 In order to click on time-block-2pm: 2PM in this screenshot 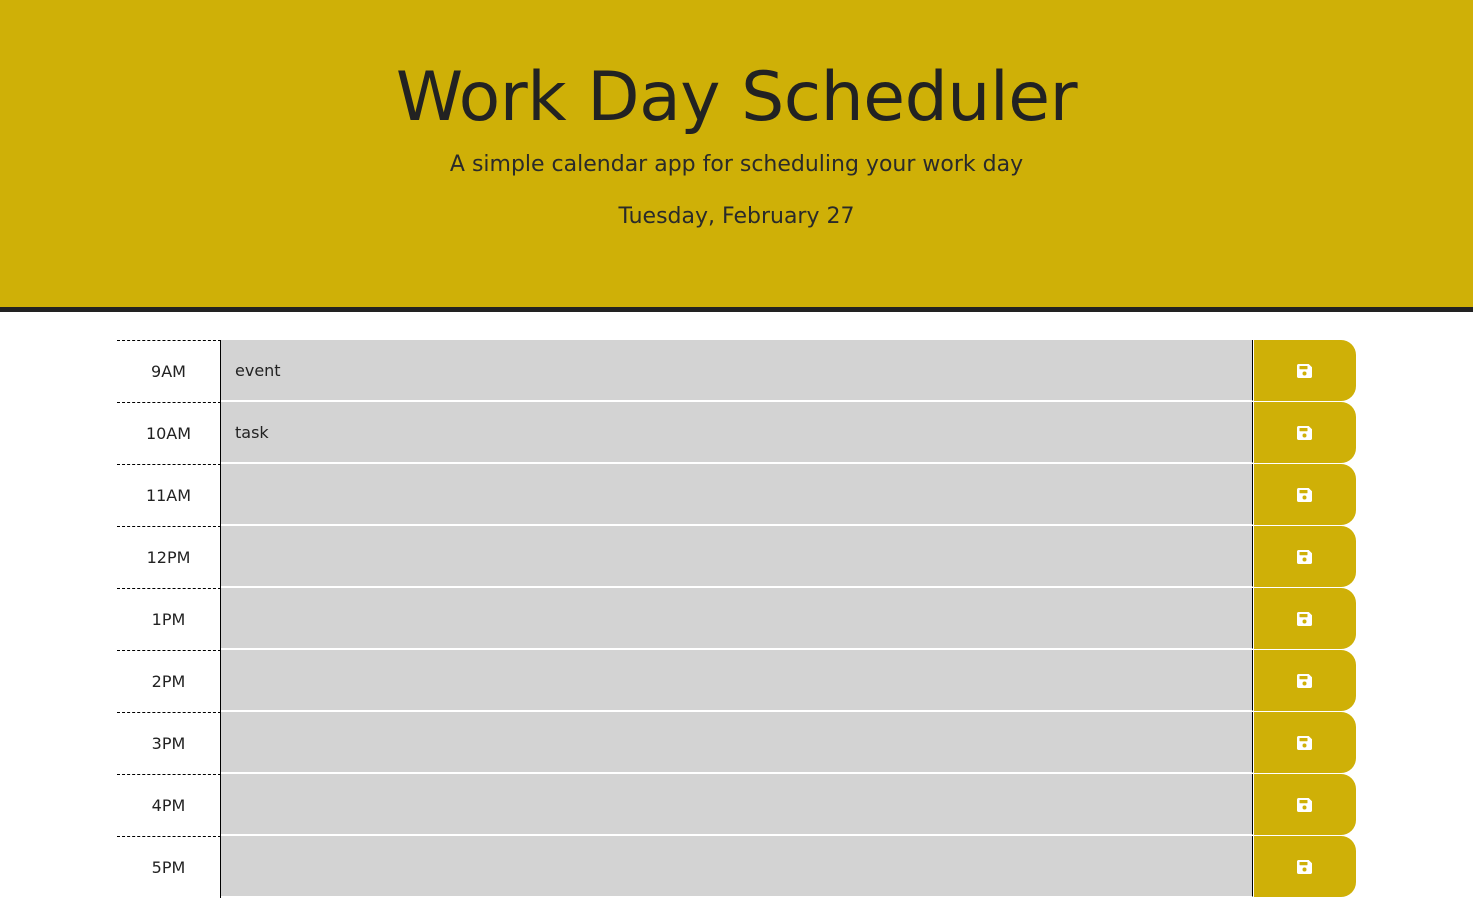, I will do `click(736, 681)`.